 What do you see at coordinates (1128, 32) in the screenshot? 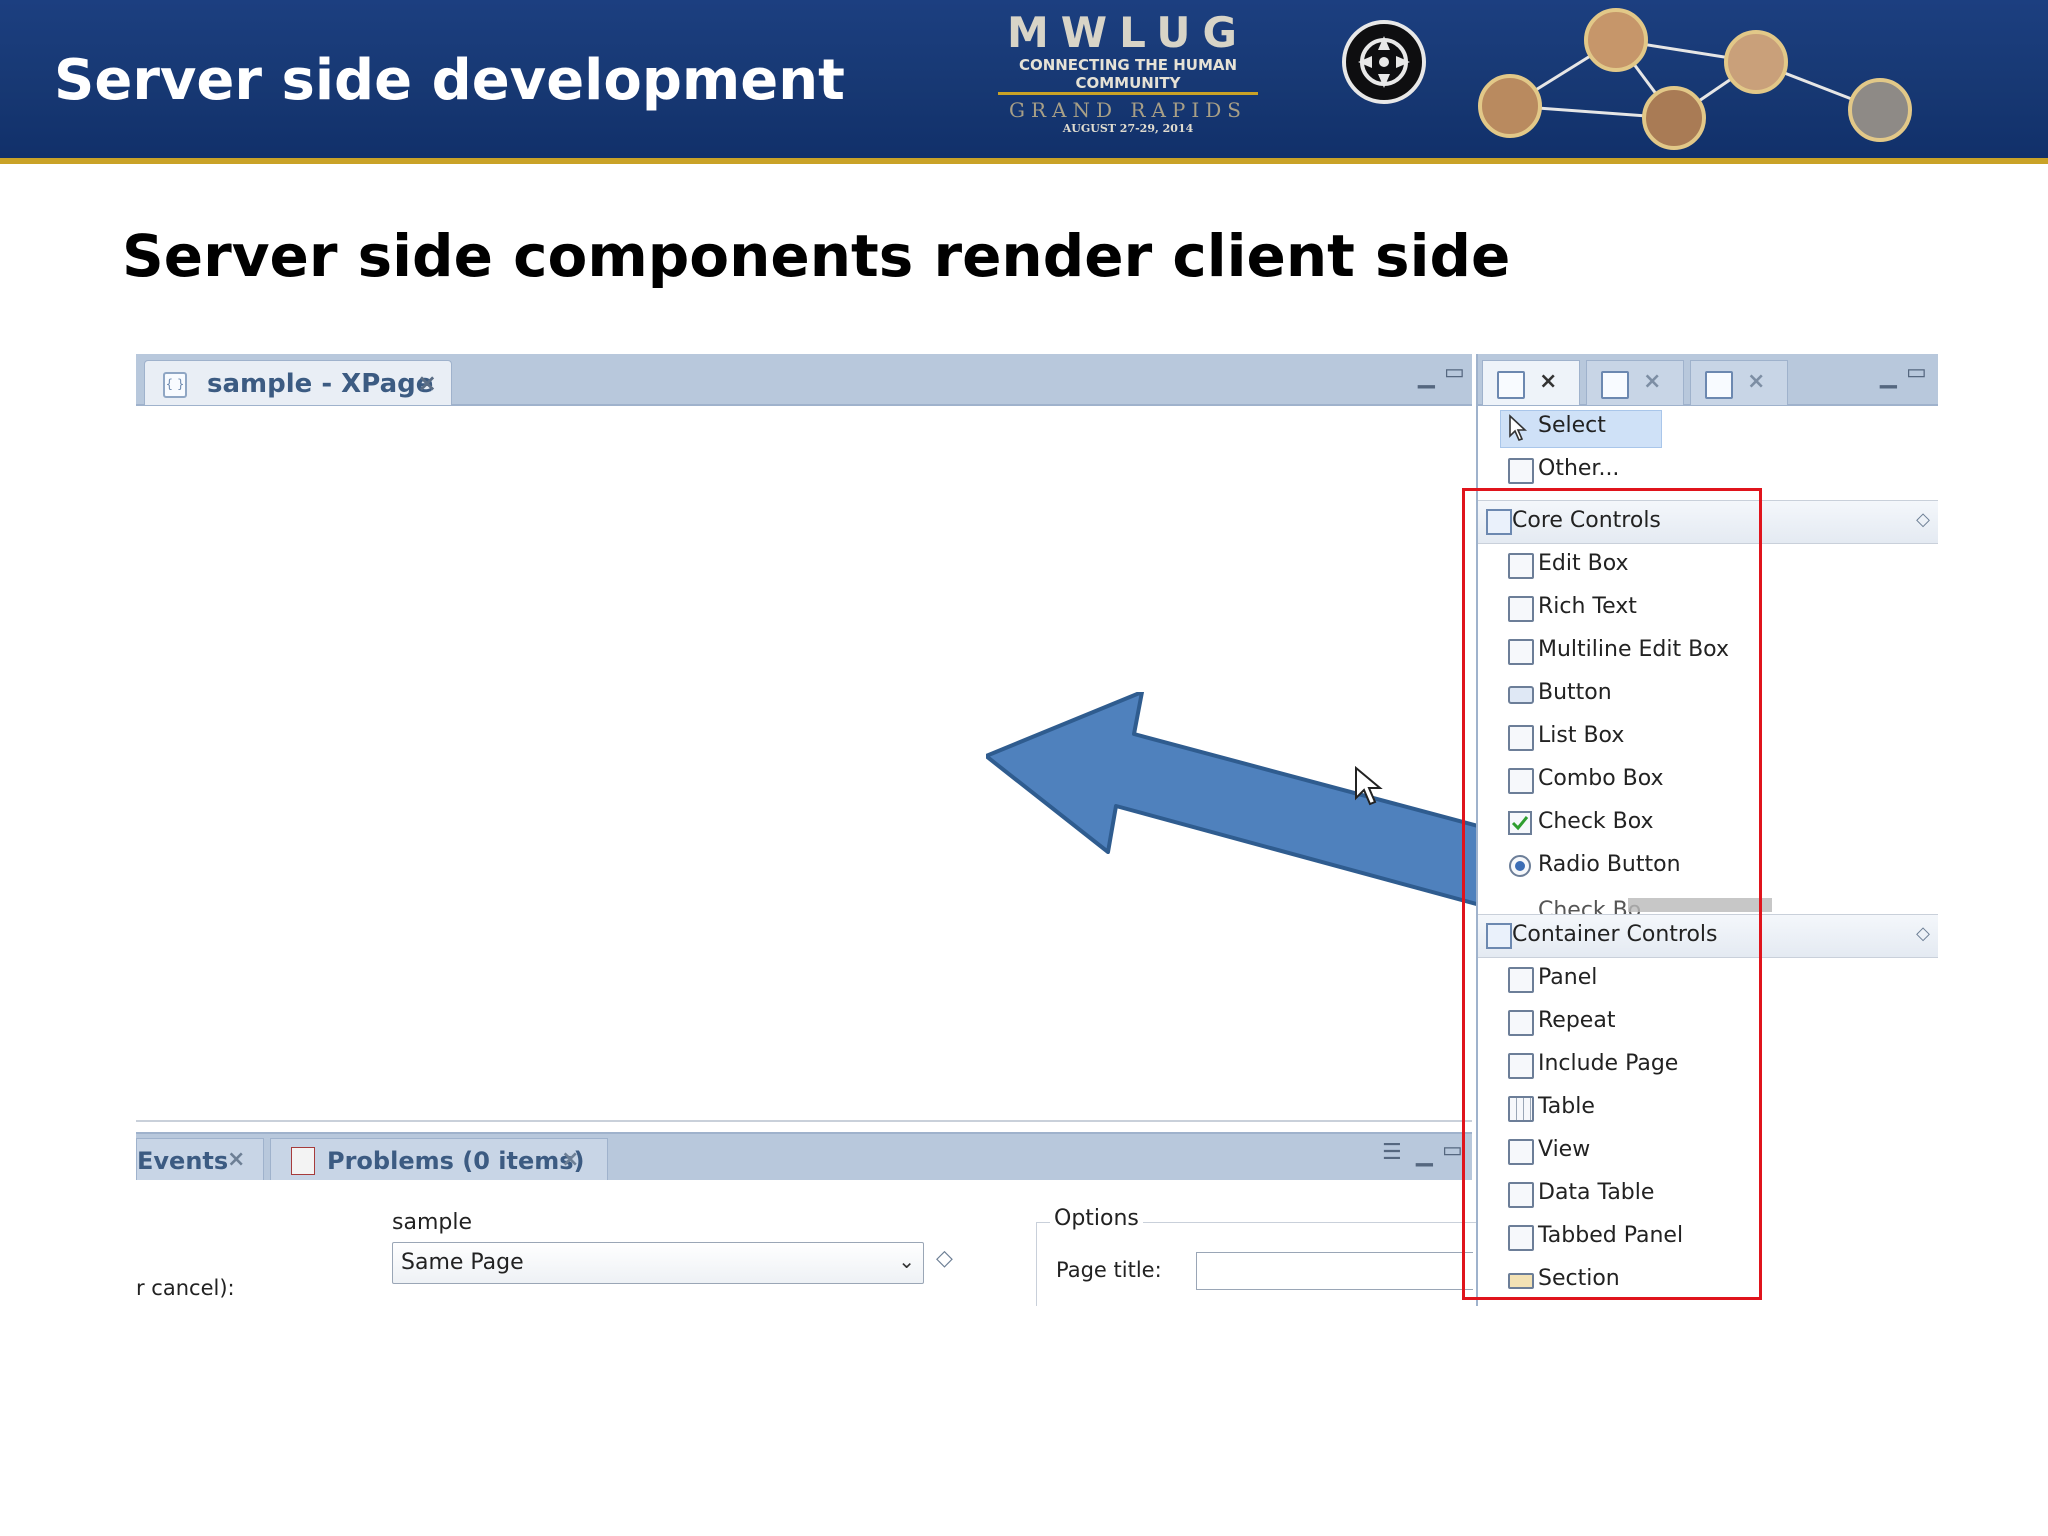
I see `logo-letters: MWLUG` at bounding box center [1128, 32].